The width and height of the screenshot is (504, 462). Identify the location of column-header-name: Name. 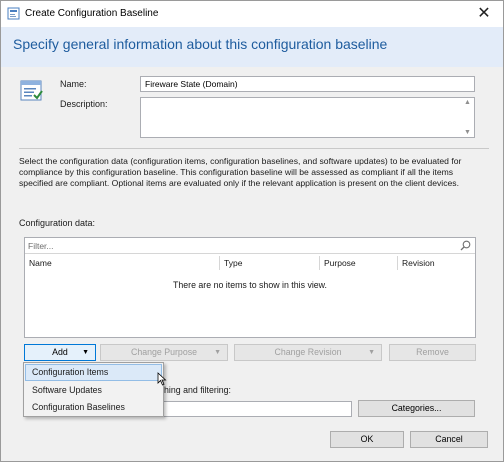
(122, 263).